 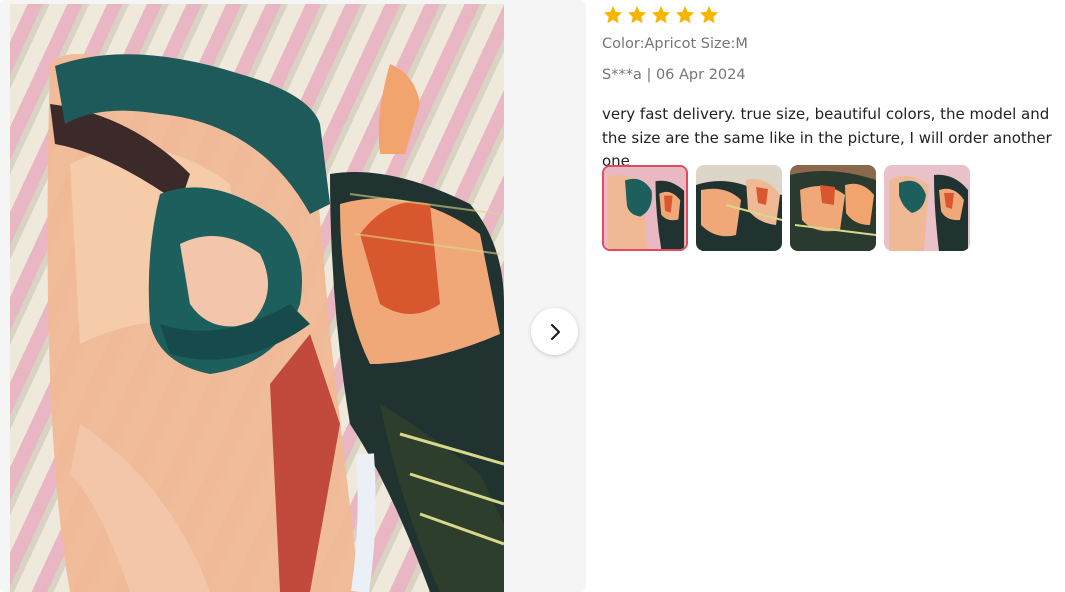 What do you see at coordinates (675, 44) in the screenshot?
I see `review-sku-info: Color:Apricot Size:M` at bounding box center [675, 44].